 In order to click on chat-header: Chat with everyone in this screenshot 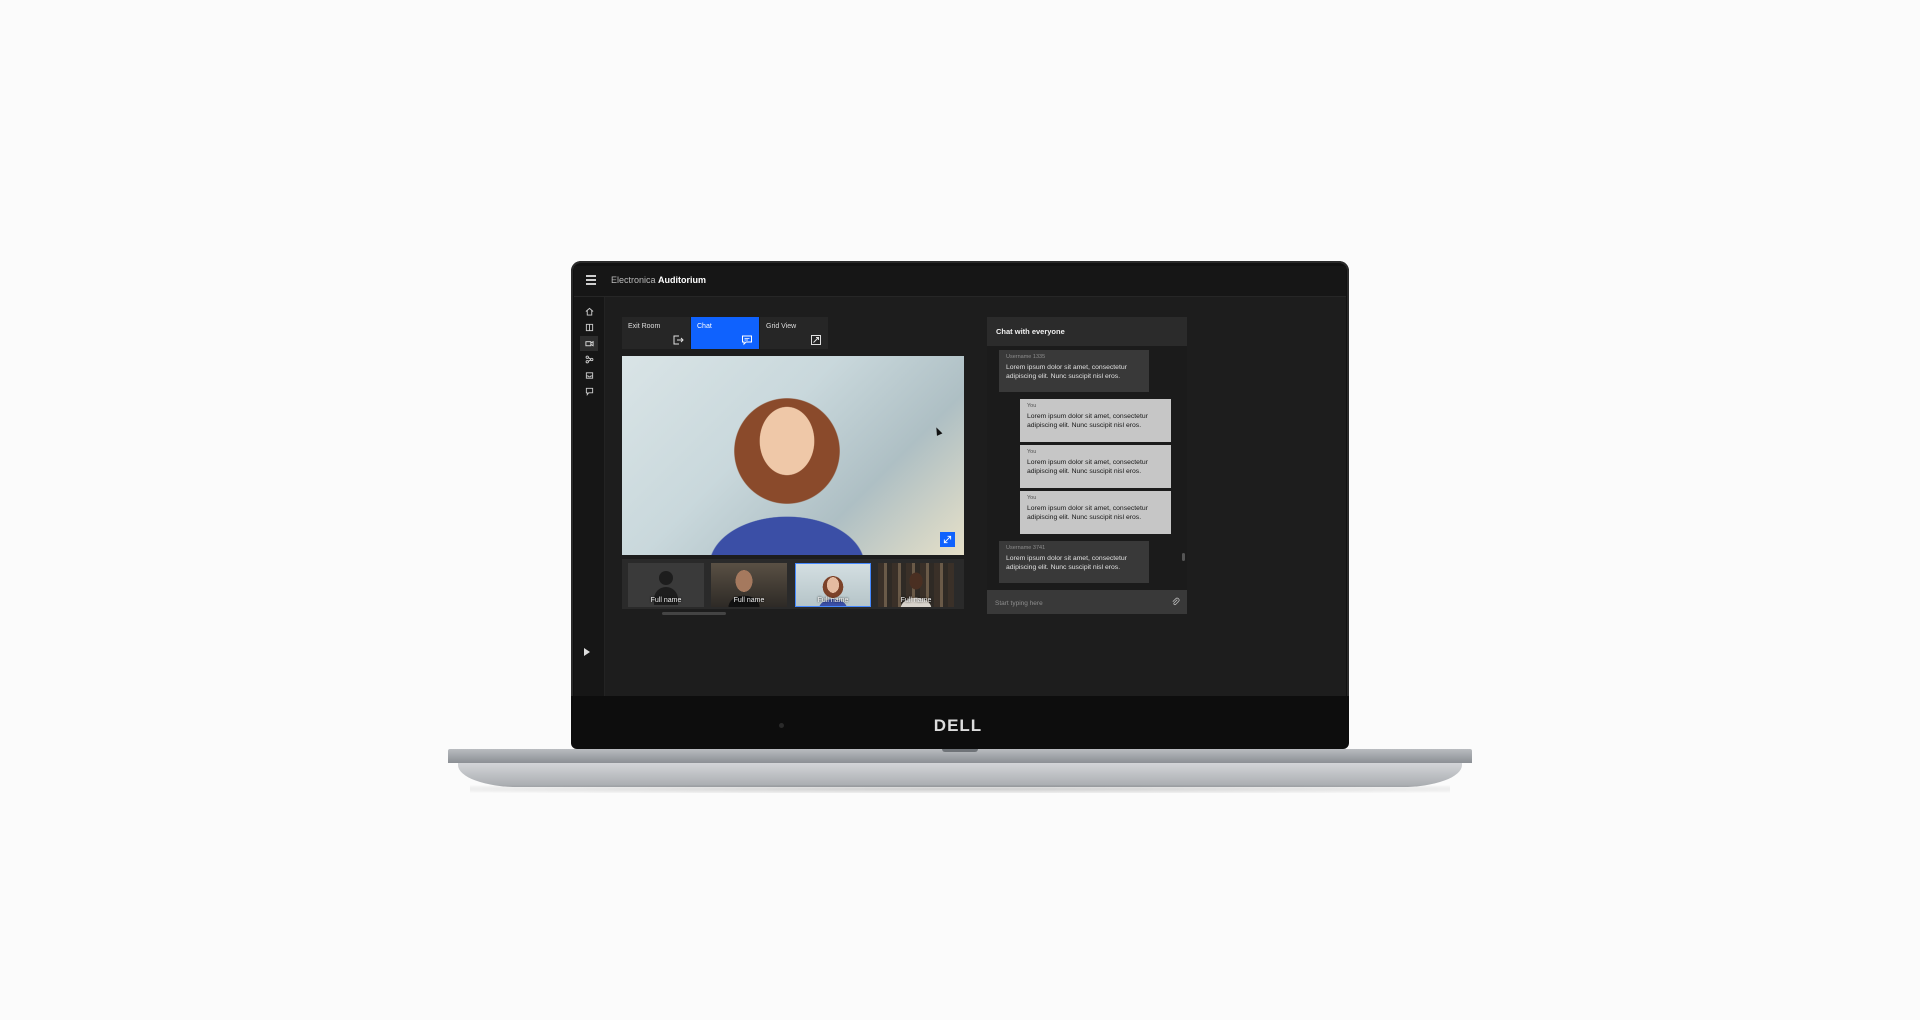, I will do `click(1087, 331)`.